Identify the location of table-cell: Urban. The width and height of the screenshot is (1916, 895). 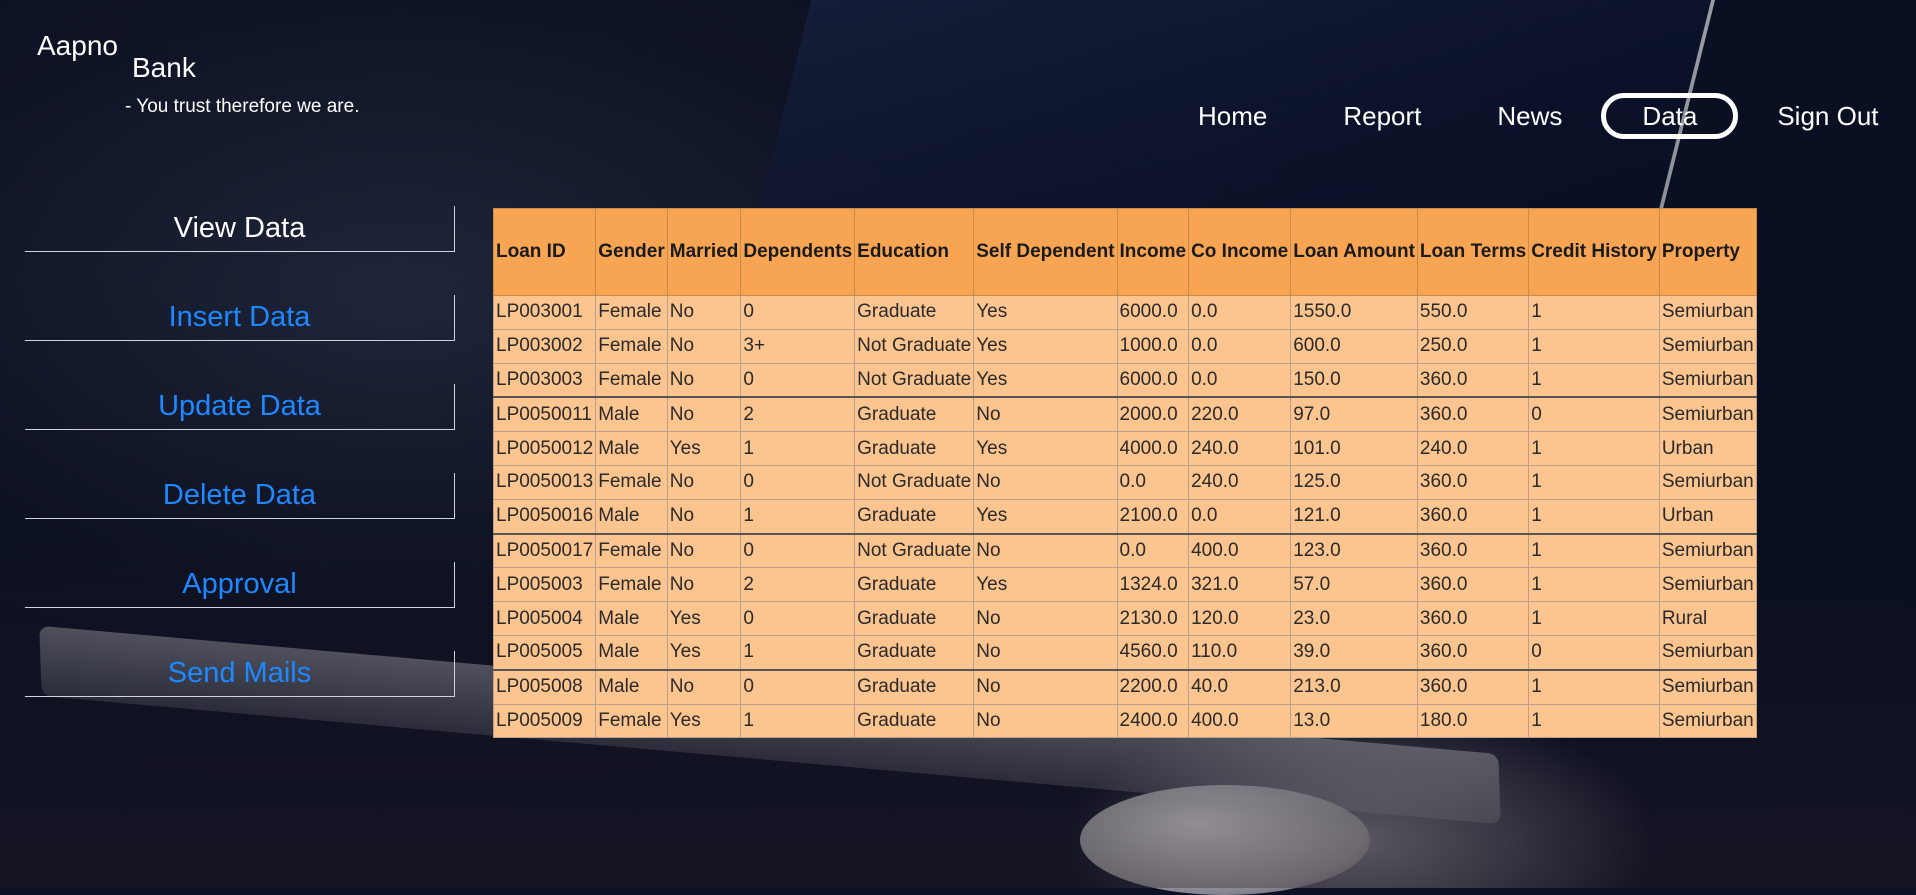
(1707, 448).